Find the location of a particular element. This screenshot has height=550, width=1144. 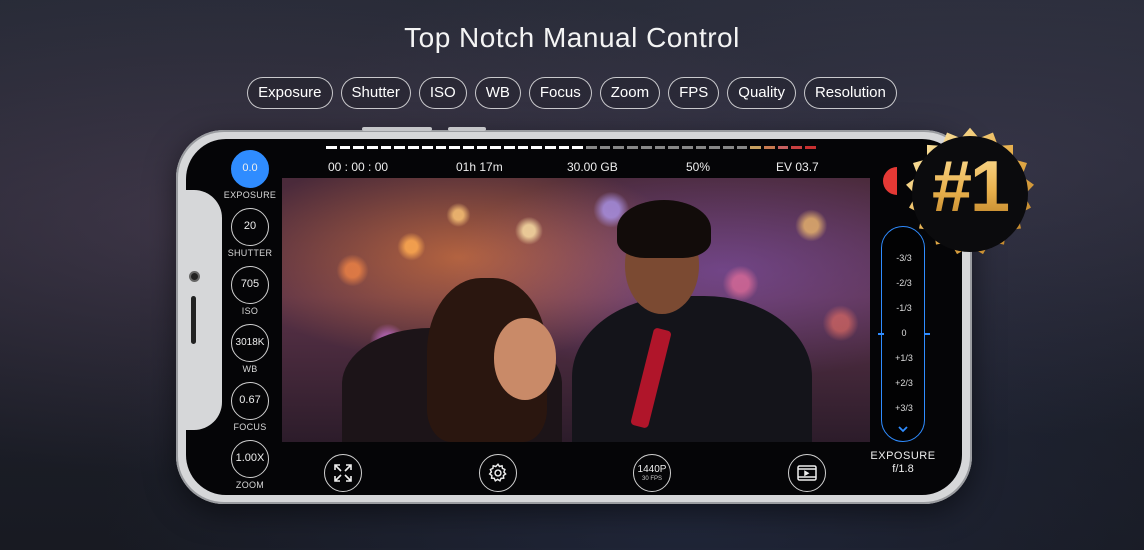

storage-free: 30.00 GB is located at coordinates (592, 167).